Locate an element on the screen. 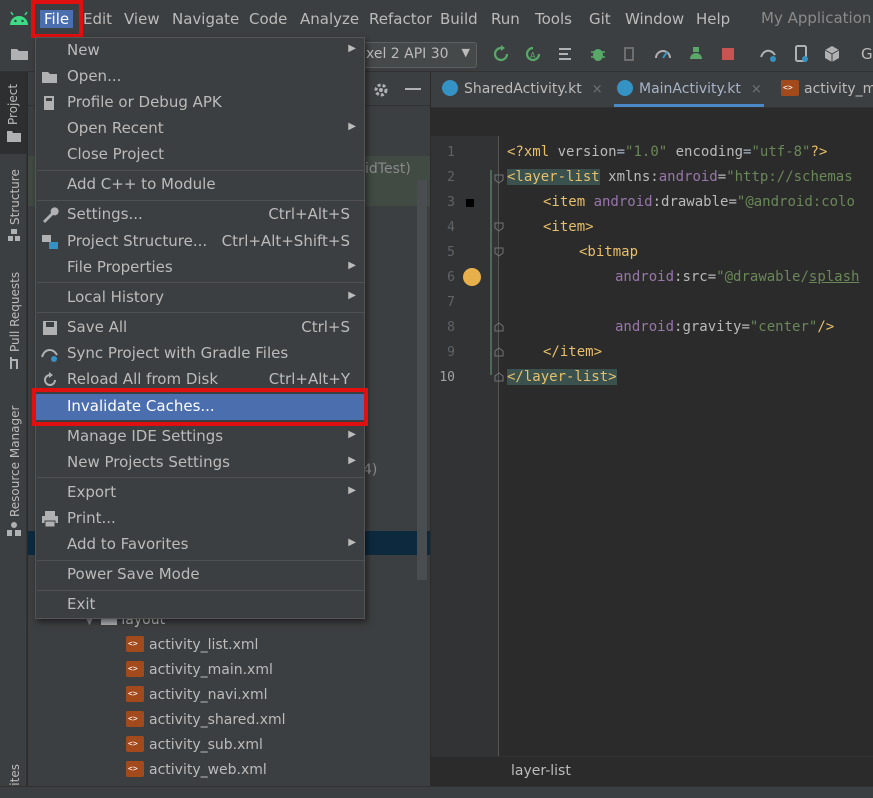 The width and height of the screenshot is (873, 798). apply-code-changes-icon: A is located at coordinates (533, 54).